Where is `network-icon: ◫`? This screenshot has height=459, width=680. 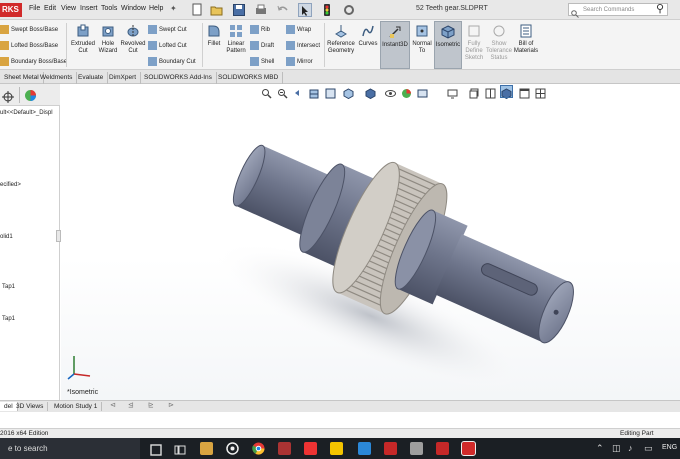
network-icon: ◫ is located at coordinates (616, 448).